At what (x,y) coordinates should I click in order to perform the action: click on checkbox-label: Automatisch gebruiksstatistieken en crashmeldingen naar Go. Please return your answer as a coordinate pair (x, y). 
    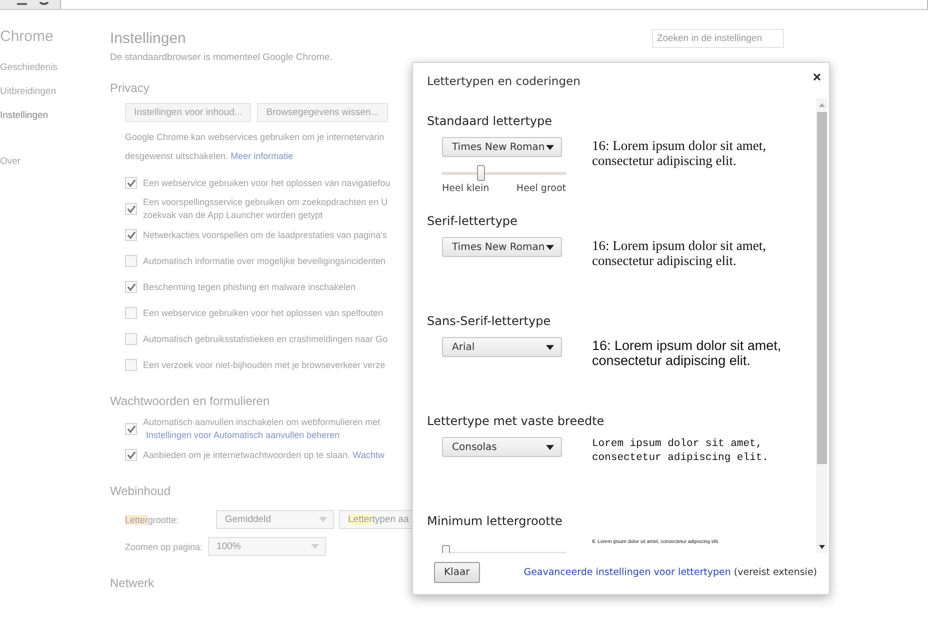
    Looking at the image, I should click on (265, 339).